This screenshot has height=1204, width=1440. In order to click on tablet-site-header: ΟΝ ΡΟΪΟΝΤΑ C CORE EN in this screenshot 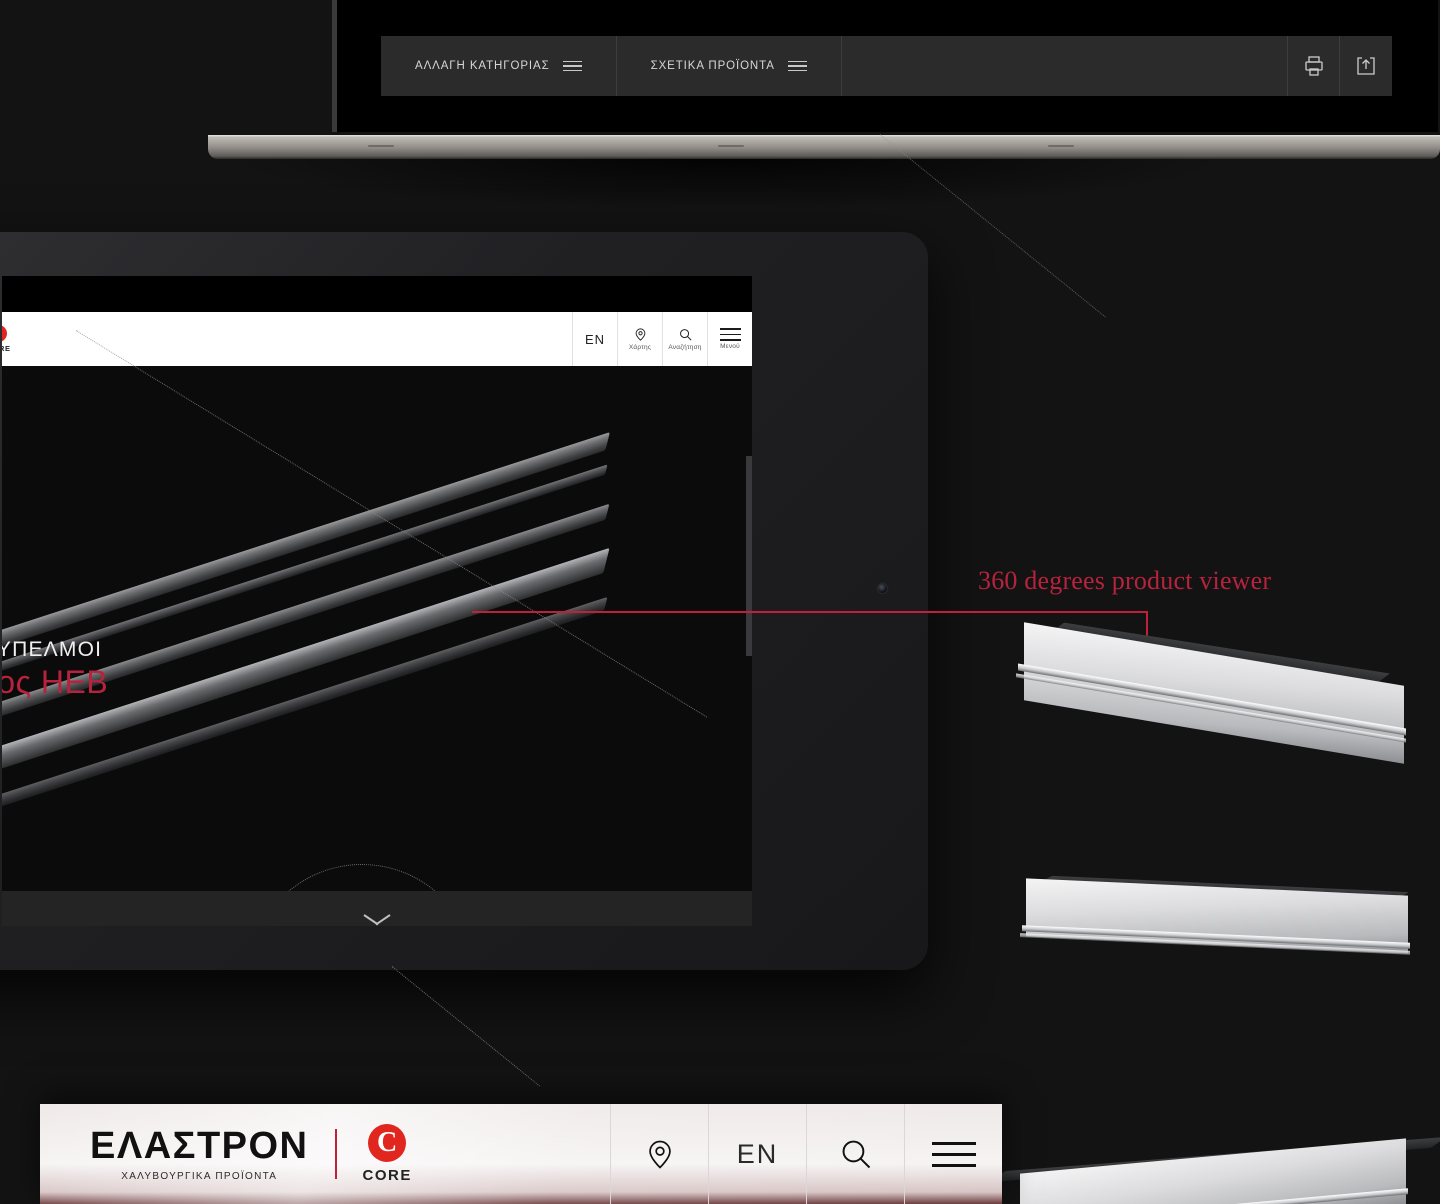, I will do `click(377, 339)`.